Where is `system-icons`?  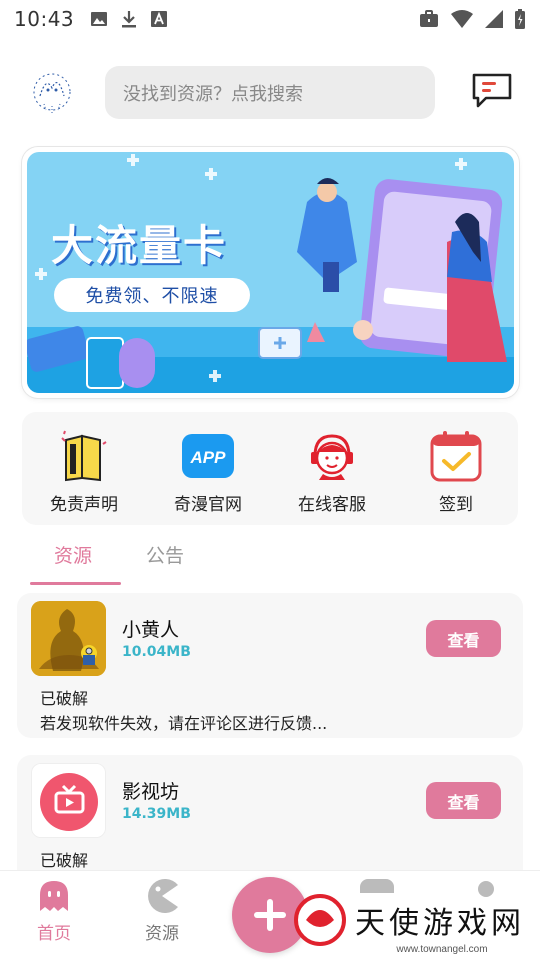
system-icons is located at coordinates (472, 19).